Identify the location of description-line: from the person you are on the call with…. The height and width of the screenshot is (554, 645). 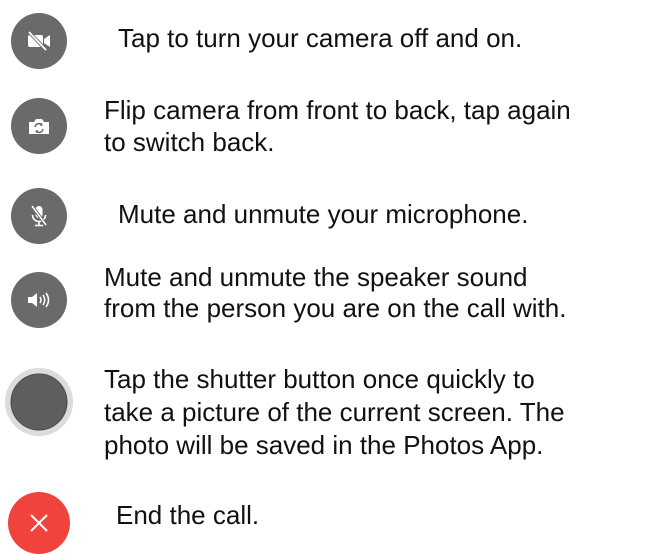
(335, 308).